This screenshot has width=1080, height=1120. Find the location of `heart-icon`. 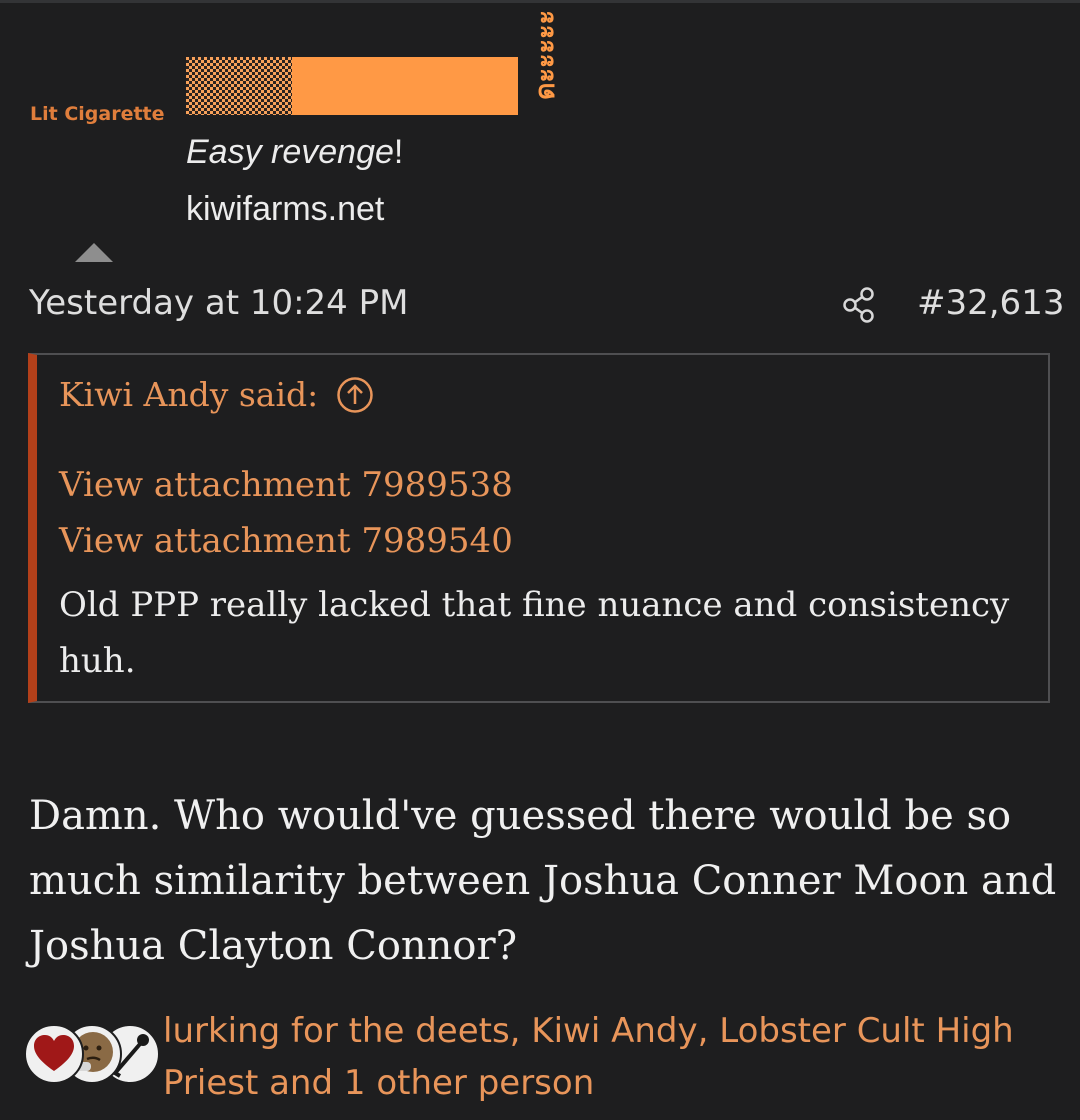

heart-icon is located at coordinates (54, 1054).